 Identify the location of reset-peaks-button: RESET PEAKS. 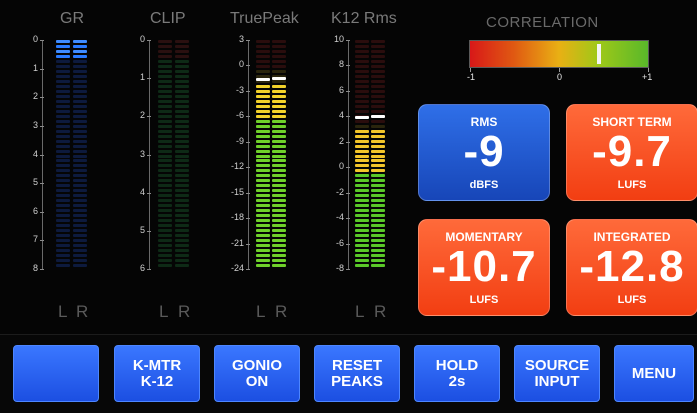
(357, 373).